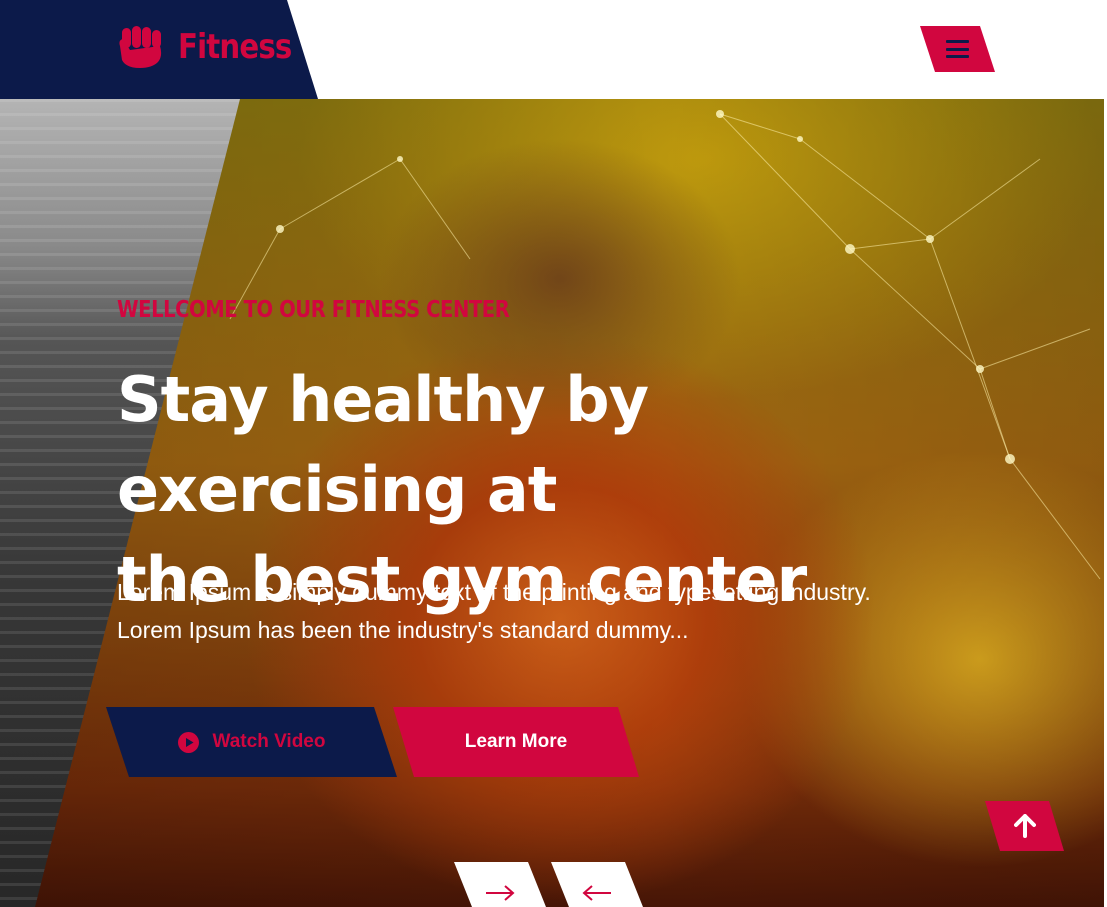 This screenshot has height=907, width=1107. What do you see at coordinates (1024, 826) in the screenshot?
I see `arrow-up-icon` at bounding box center [1024, 826].